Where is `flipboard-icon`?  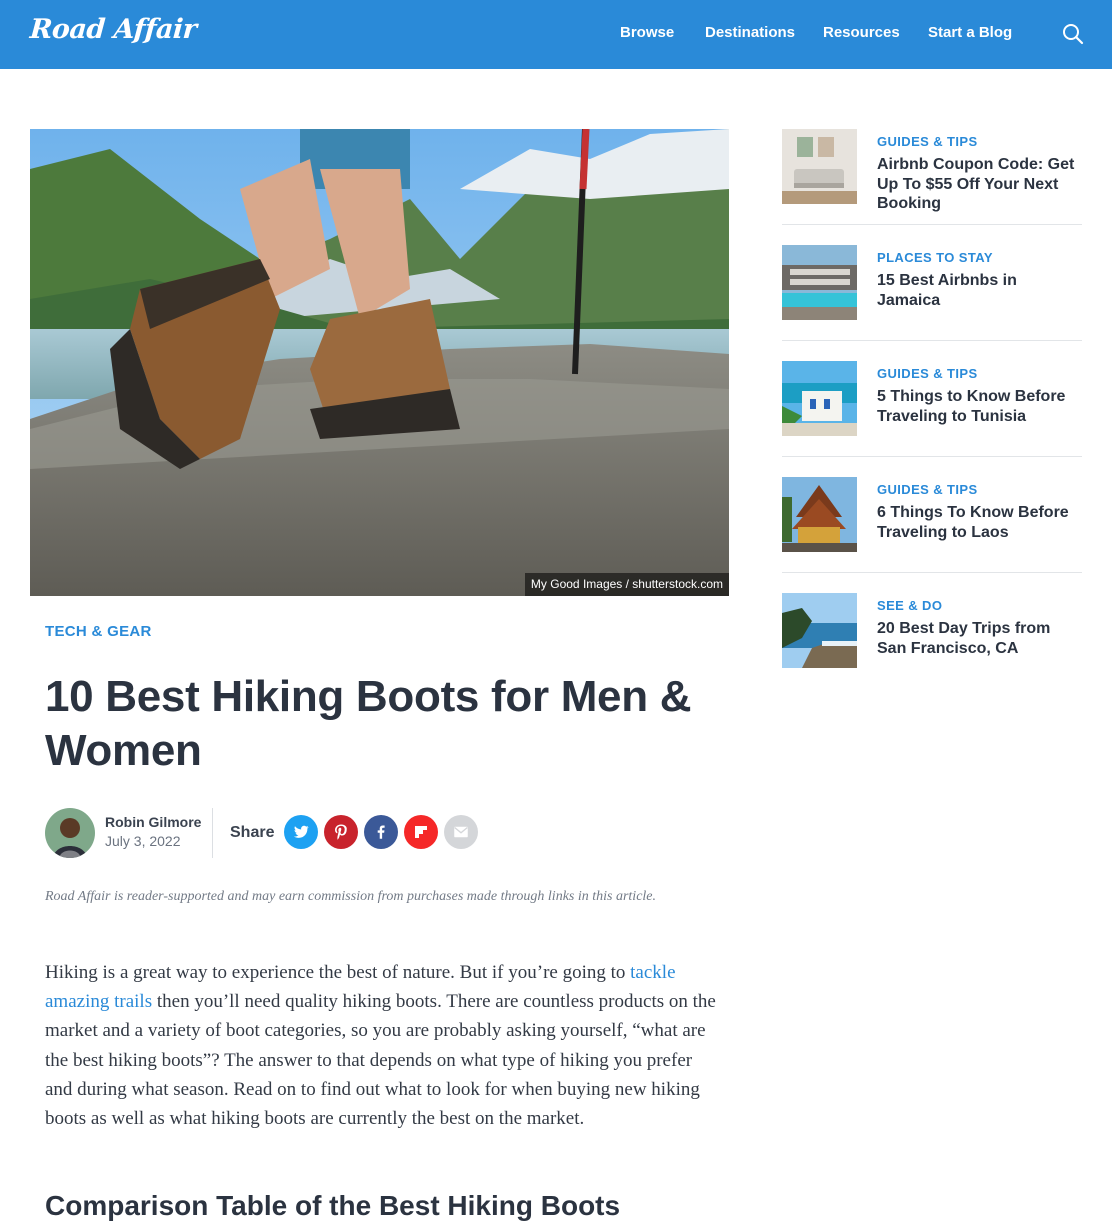 flipboard-icon is located at coordinates (421, 832).